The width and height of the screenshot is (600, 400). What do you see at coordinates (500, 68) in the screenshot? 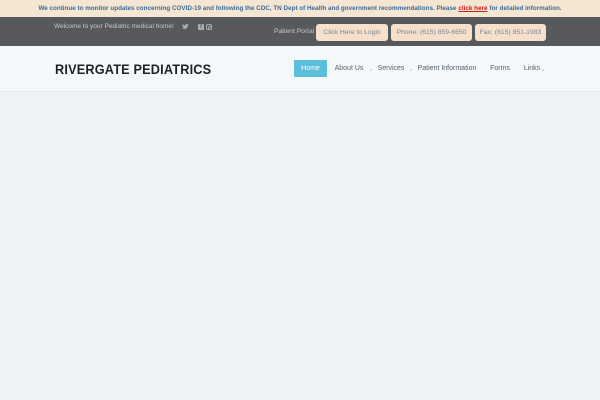
I see `nav-item-forms: Forms` at bounding box center [500, 68].